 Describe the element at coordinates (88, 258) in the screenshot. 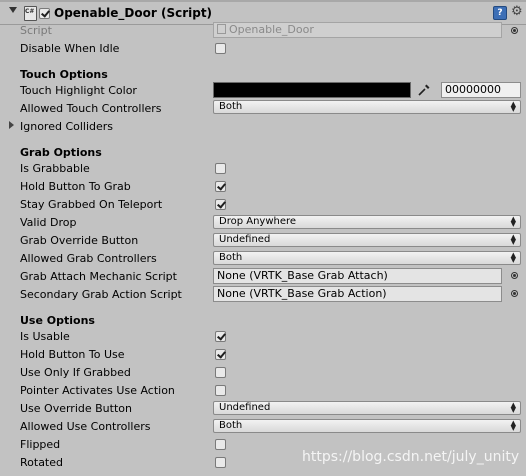

I see `allowed-grab-controllers-label: Allowed Grab Controllers` at that location.